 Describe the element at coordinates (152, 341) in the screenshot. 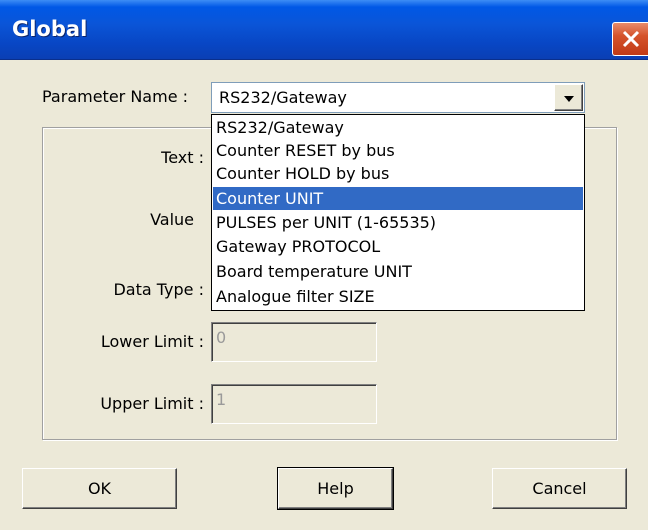

I see `lower-limit-label: Lower Limit :` at that location.